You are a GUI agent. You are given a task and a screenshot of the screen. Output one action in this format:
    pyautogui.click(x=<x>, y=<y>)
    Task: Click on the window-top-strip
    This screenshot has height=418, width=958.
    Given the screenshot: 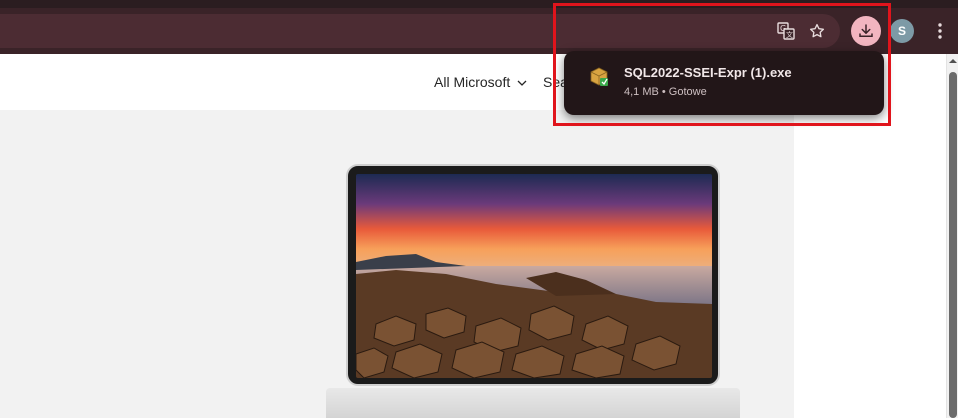 What is the action you would take?
    pyautogui.click(x=479, y=4)
    